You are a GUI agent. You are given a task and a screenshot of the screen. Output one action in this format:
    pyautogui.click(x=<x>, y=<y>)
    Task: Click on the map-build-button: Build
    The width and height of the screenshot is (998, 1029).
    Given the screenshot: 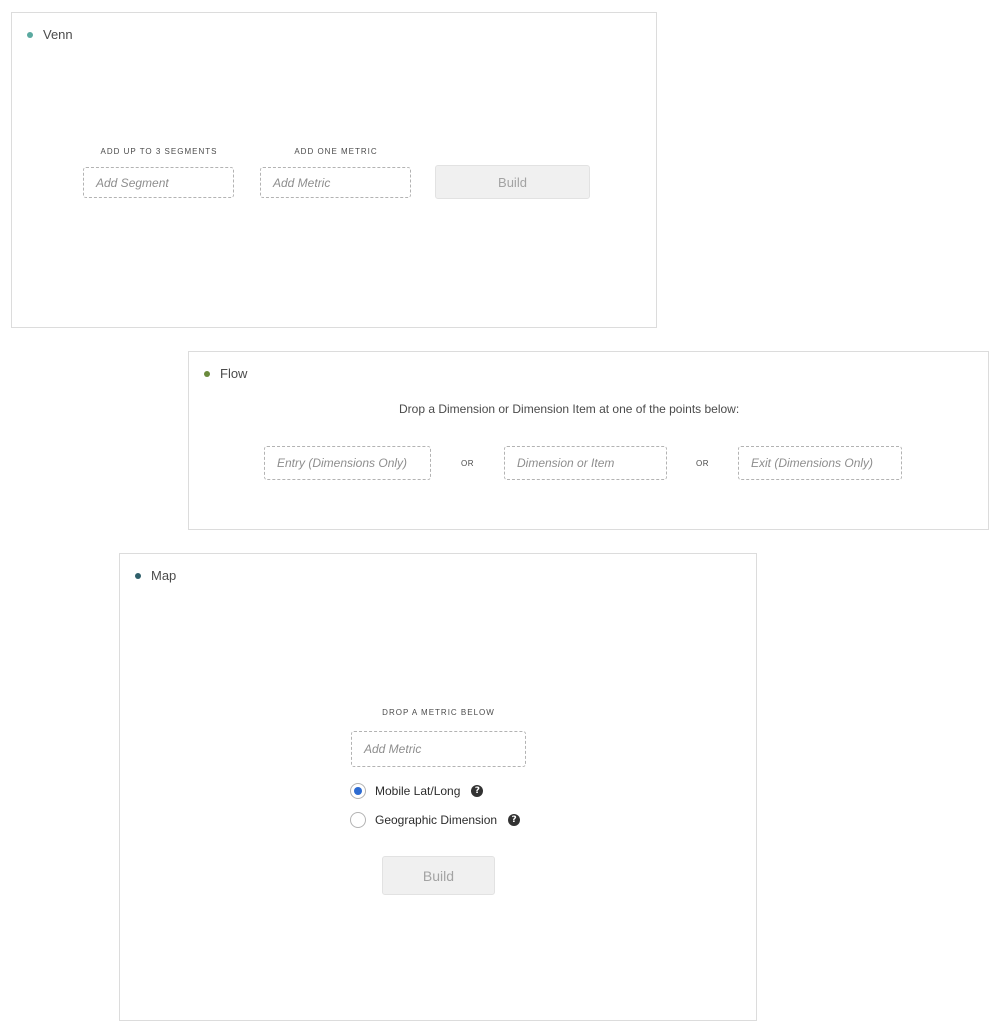 What is the action you would take?
    pyautogui.click(x=438, y=875)
    